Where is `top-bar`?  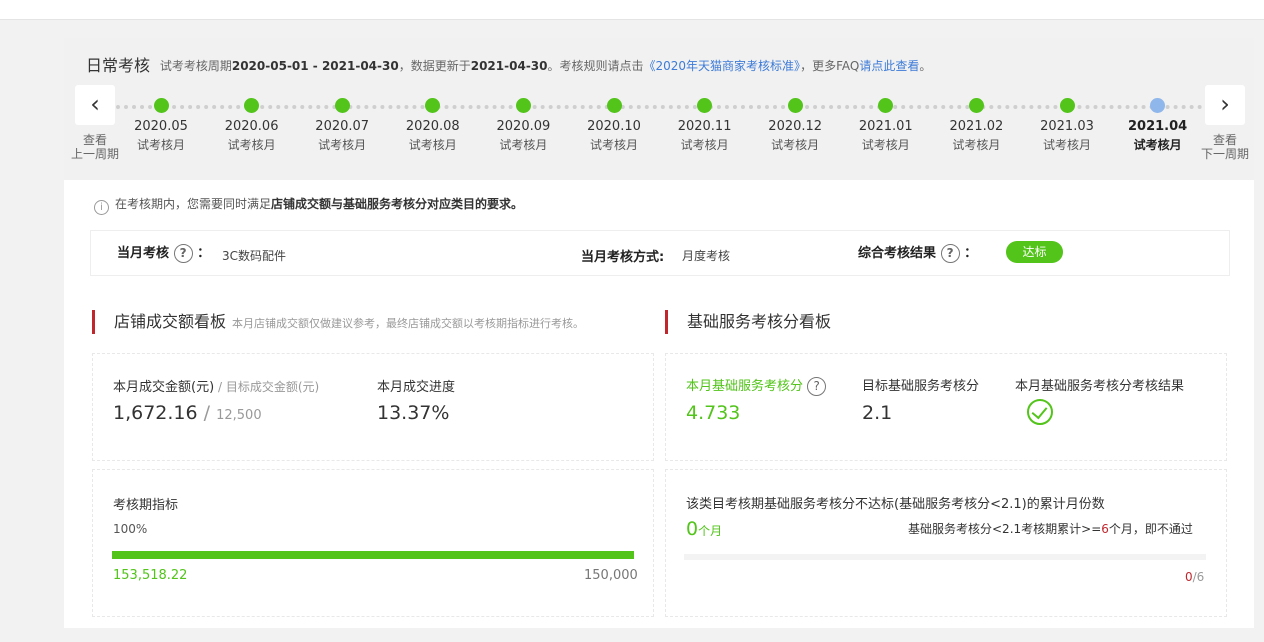
top-bar is located at coordinates (632, 10).